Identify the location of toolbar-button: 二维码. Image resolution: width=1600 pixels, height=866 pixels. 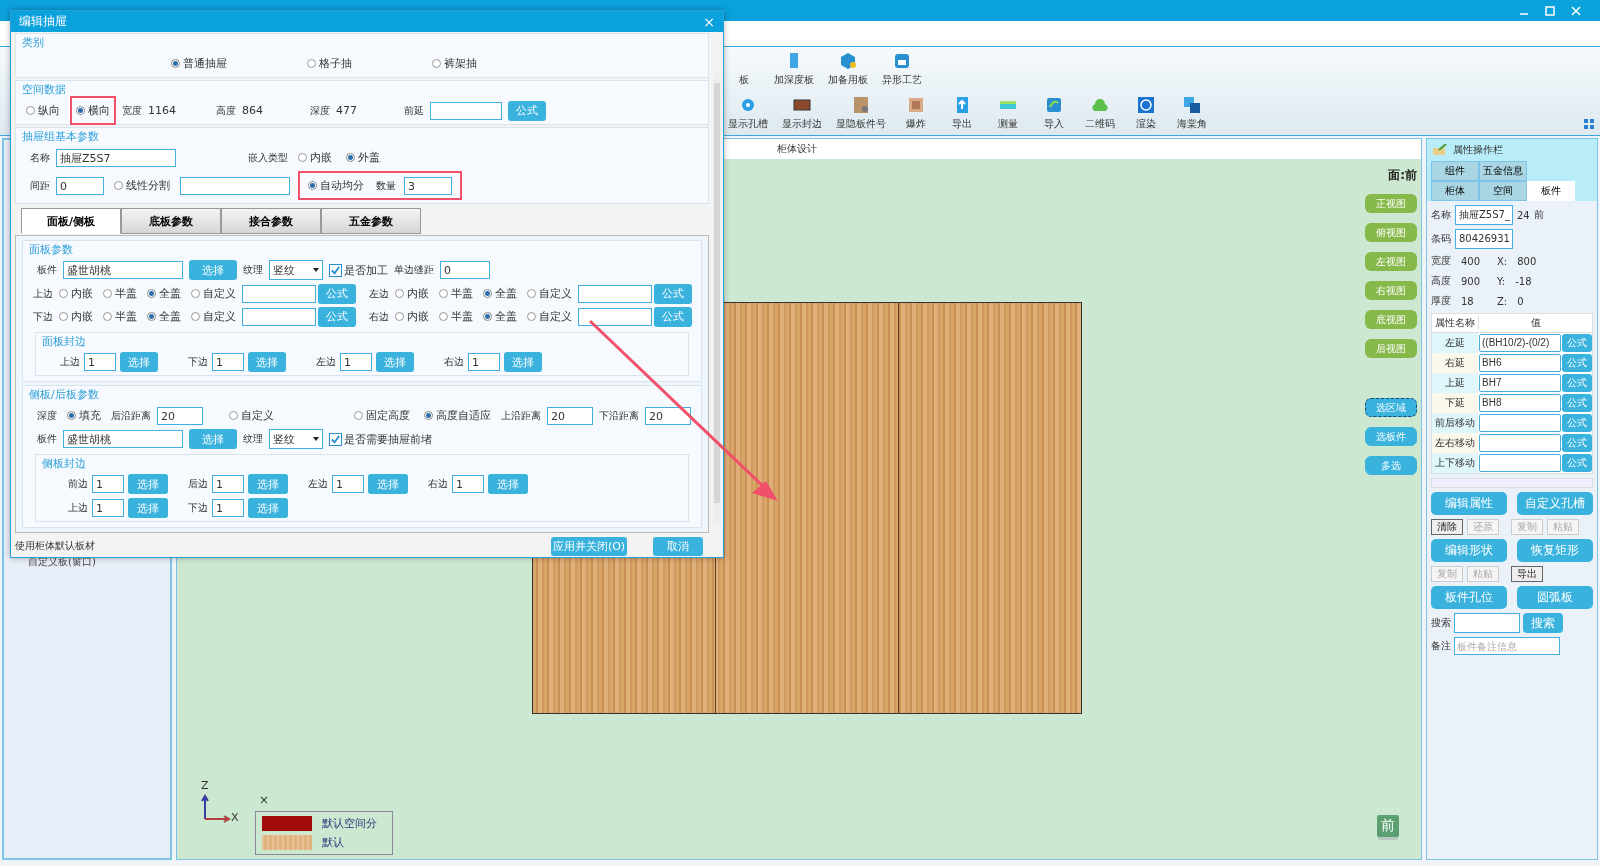
(1100, 113).